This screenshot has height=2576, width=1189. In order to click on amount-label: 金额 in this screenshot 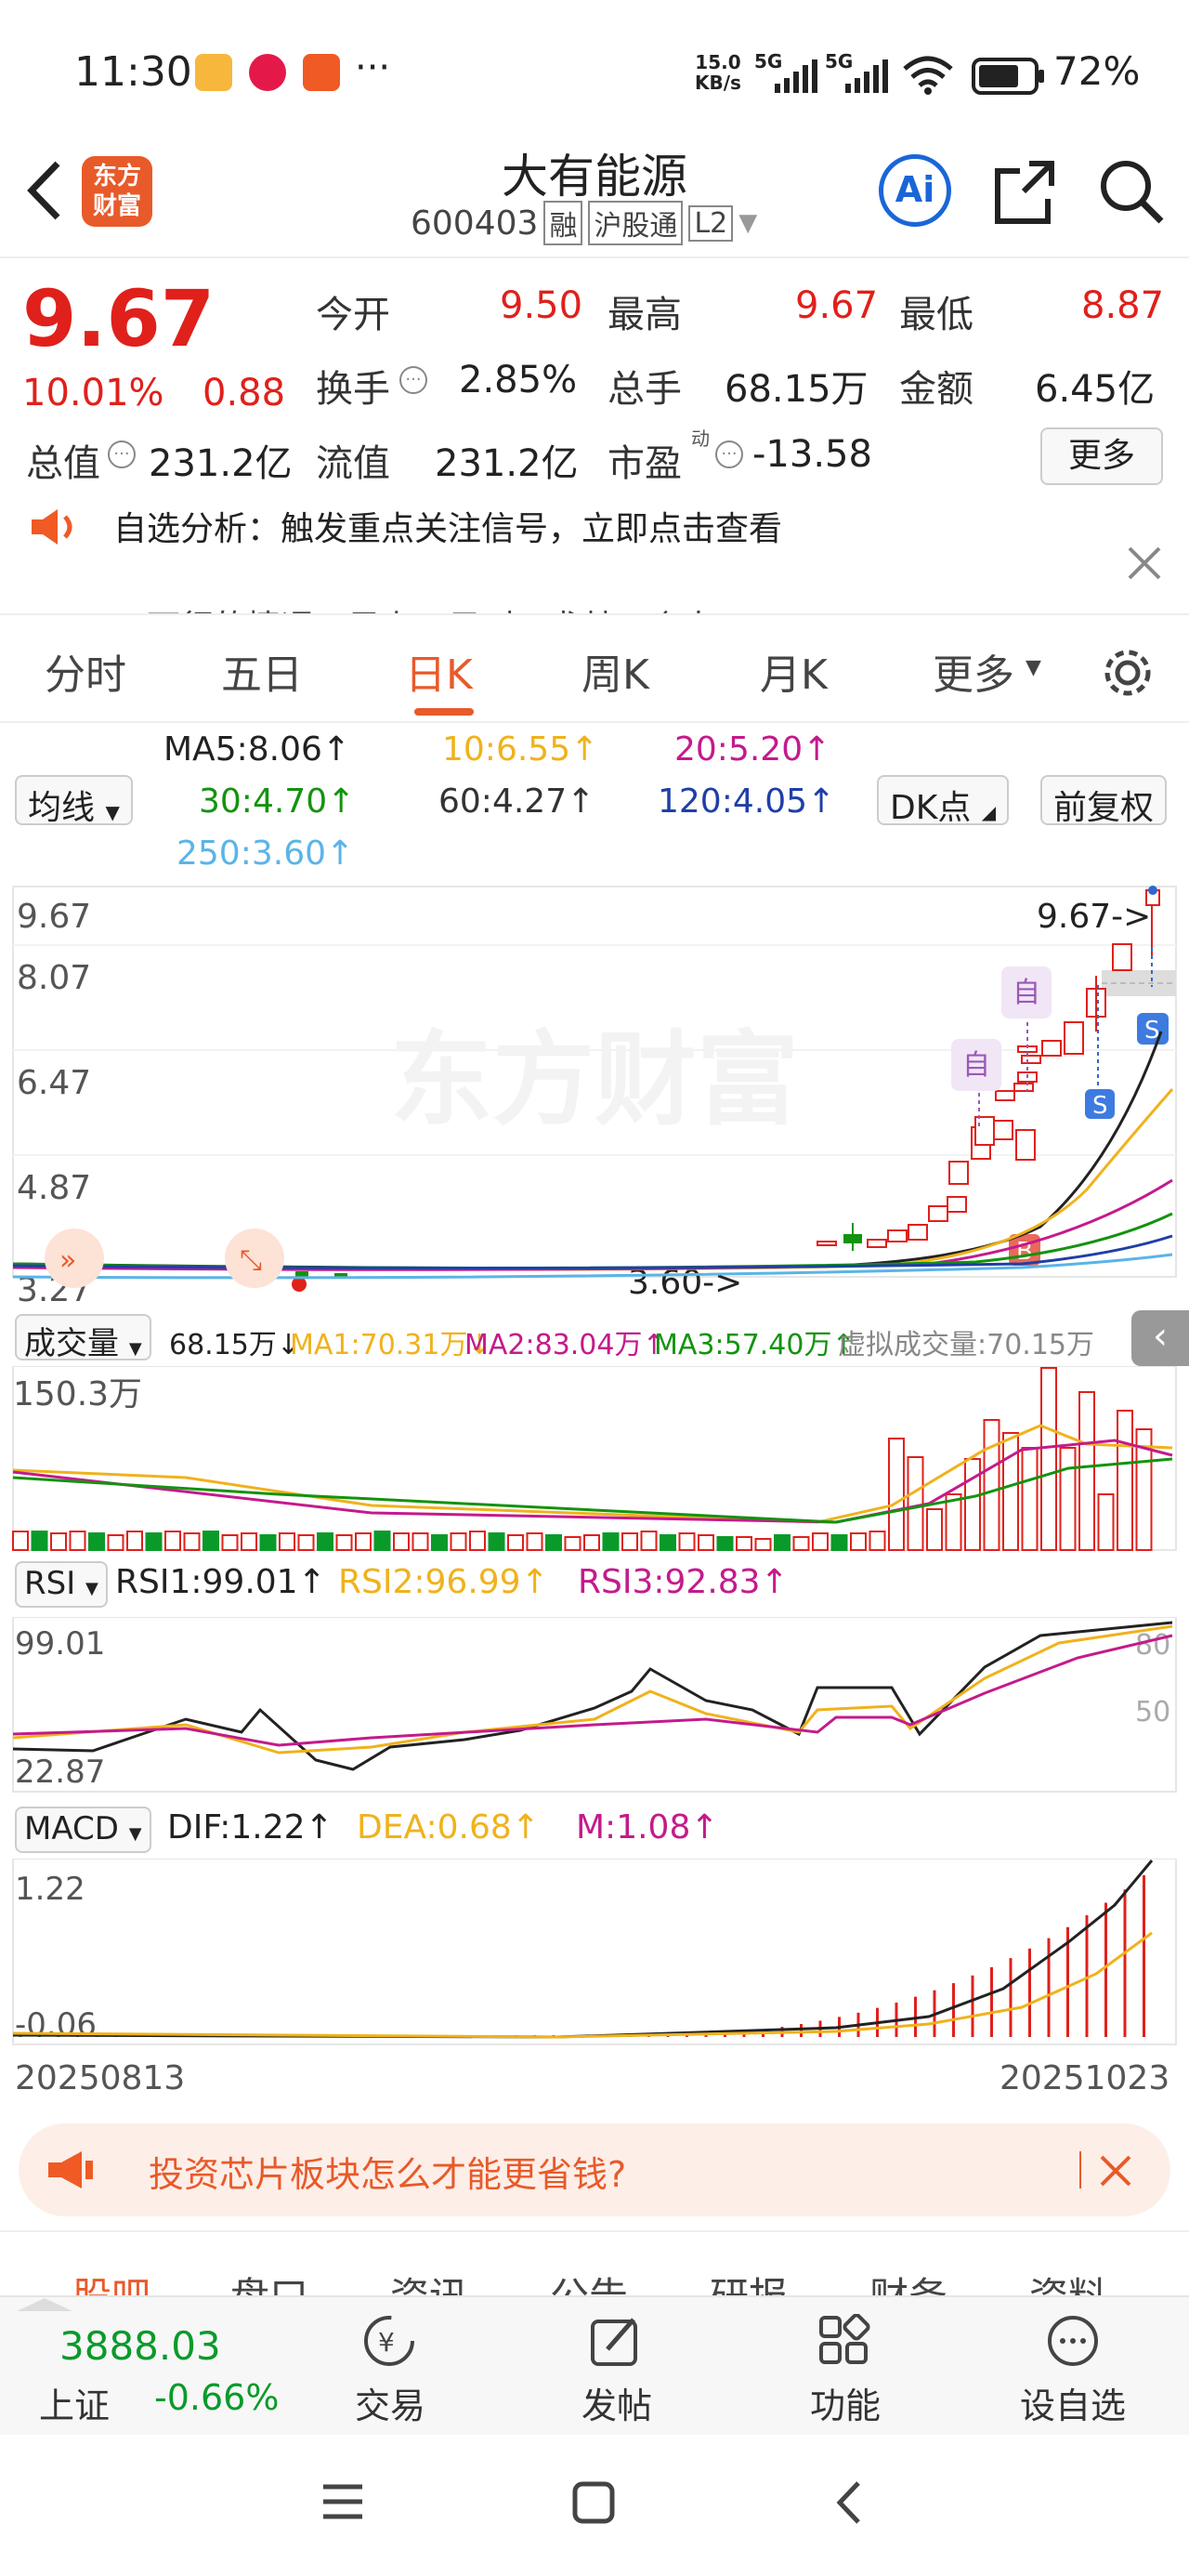, I will do `click(936, 389)`.